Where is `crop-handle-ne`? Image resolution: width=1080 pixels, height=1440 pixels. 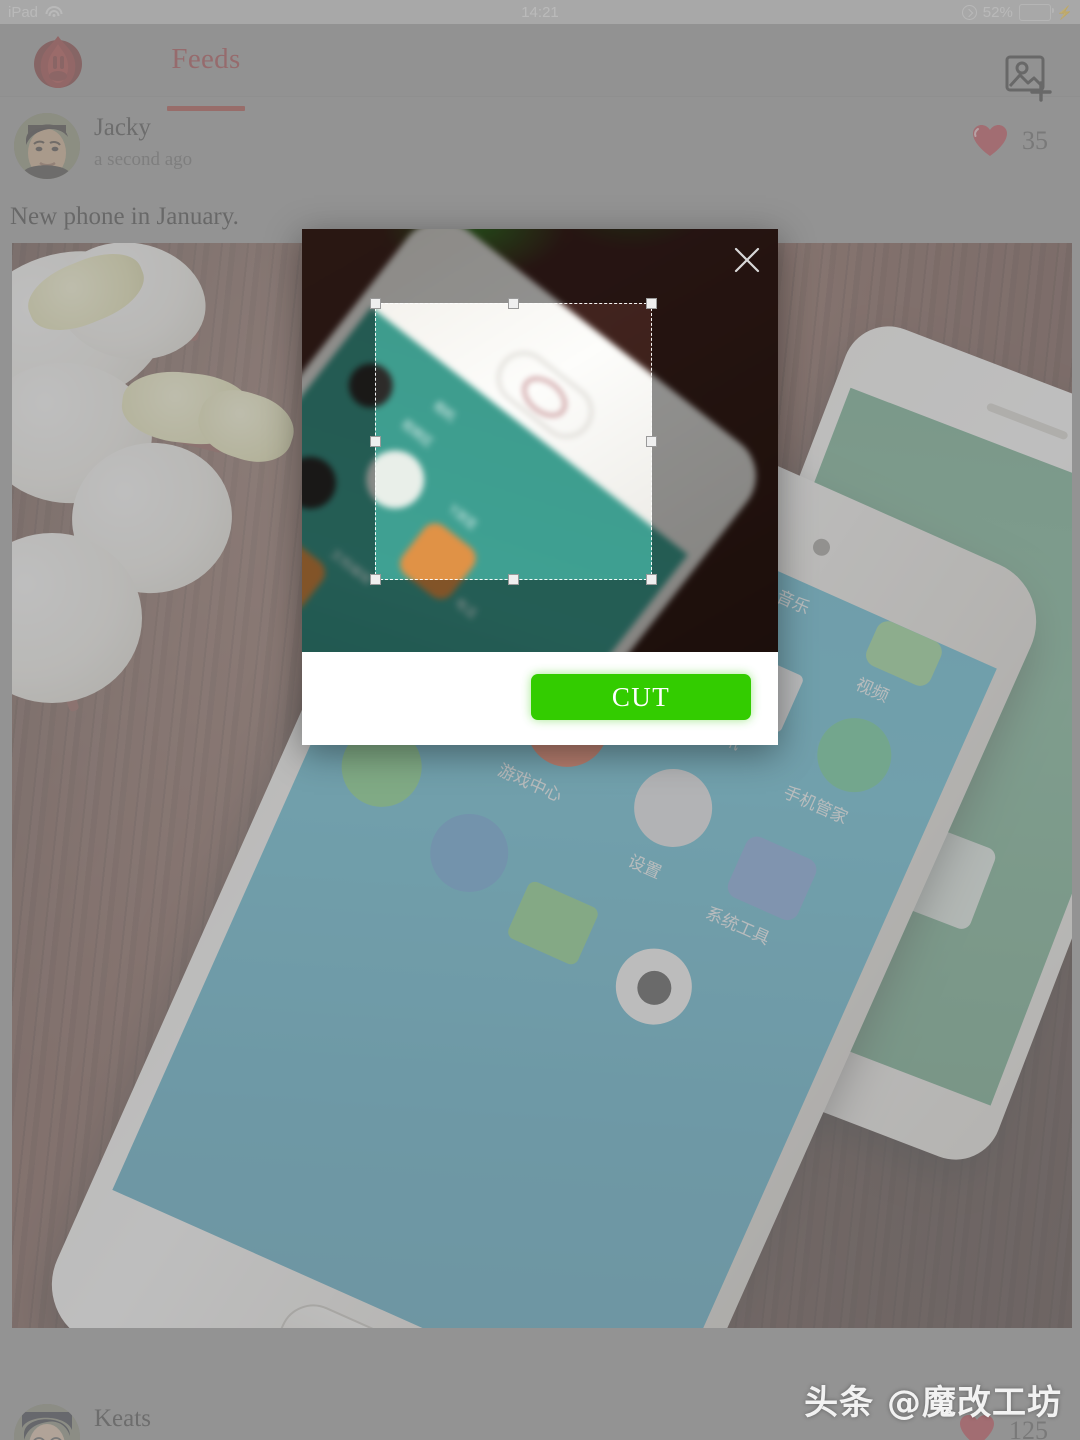 crop-handle-ne is located at coordinates (651, 303).